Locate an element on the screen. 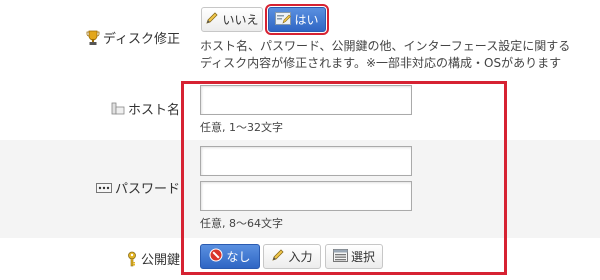 The width and height of the screenshot is (600, 280). public-key-label-text: 公開鍵 is located at coordinates (160, 260).